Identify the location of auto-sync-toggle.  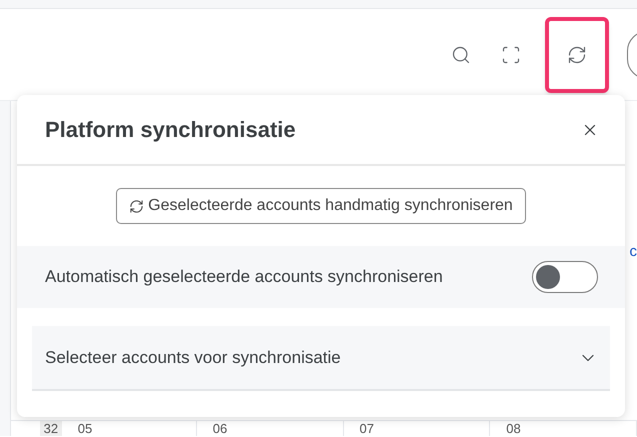
(565, 277).